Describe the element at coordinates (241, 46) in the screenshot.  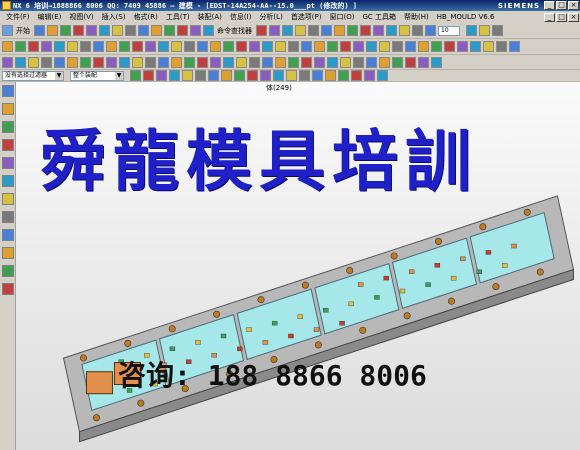
I see `feature-tool-19-icon` at that location.